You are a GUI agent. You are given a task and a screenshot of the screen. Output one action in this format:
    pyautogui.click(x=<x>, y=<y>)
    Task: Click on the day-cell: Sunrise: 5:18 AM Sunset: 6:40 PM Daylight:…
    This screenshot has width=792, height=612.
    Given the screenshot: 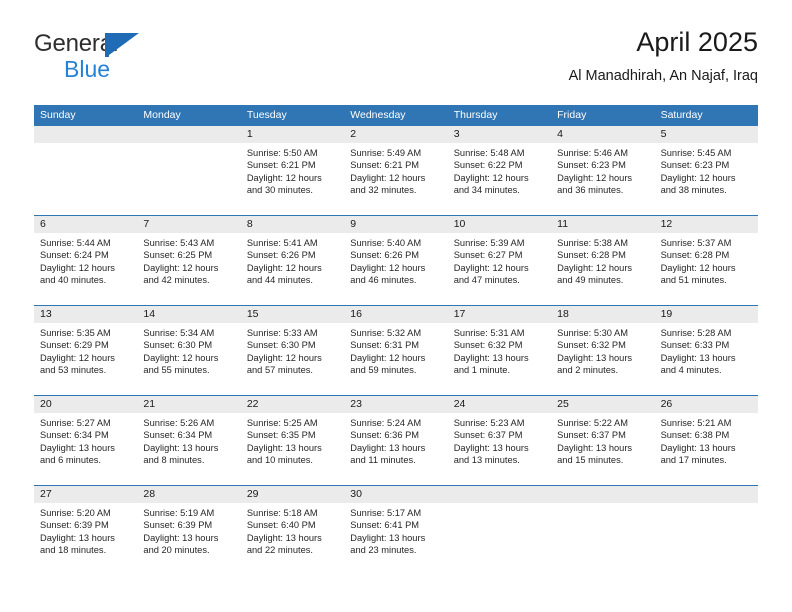 What is the action you would take?
    pyautogui.click(x=292, y=539)
    